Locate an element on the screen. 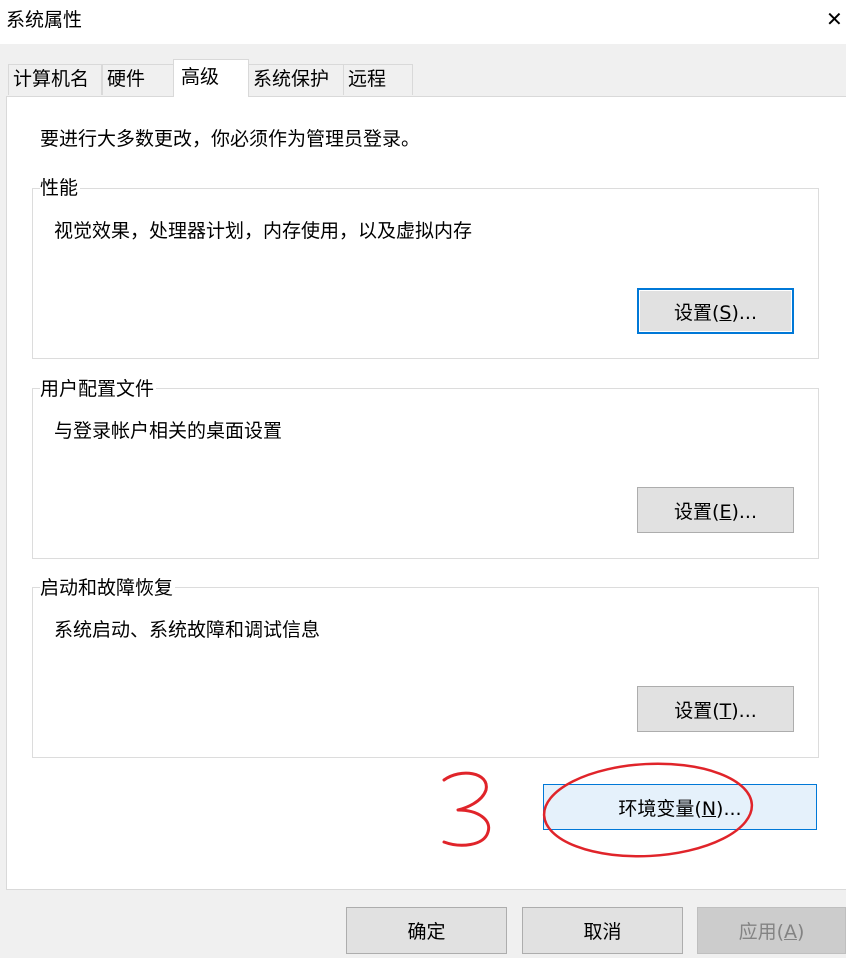  accelerator-key: T is located at coordinates (725, 710).